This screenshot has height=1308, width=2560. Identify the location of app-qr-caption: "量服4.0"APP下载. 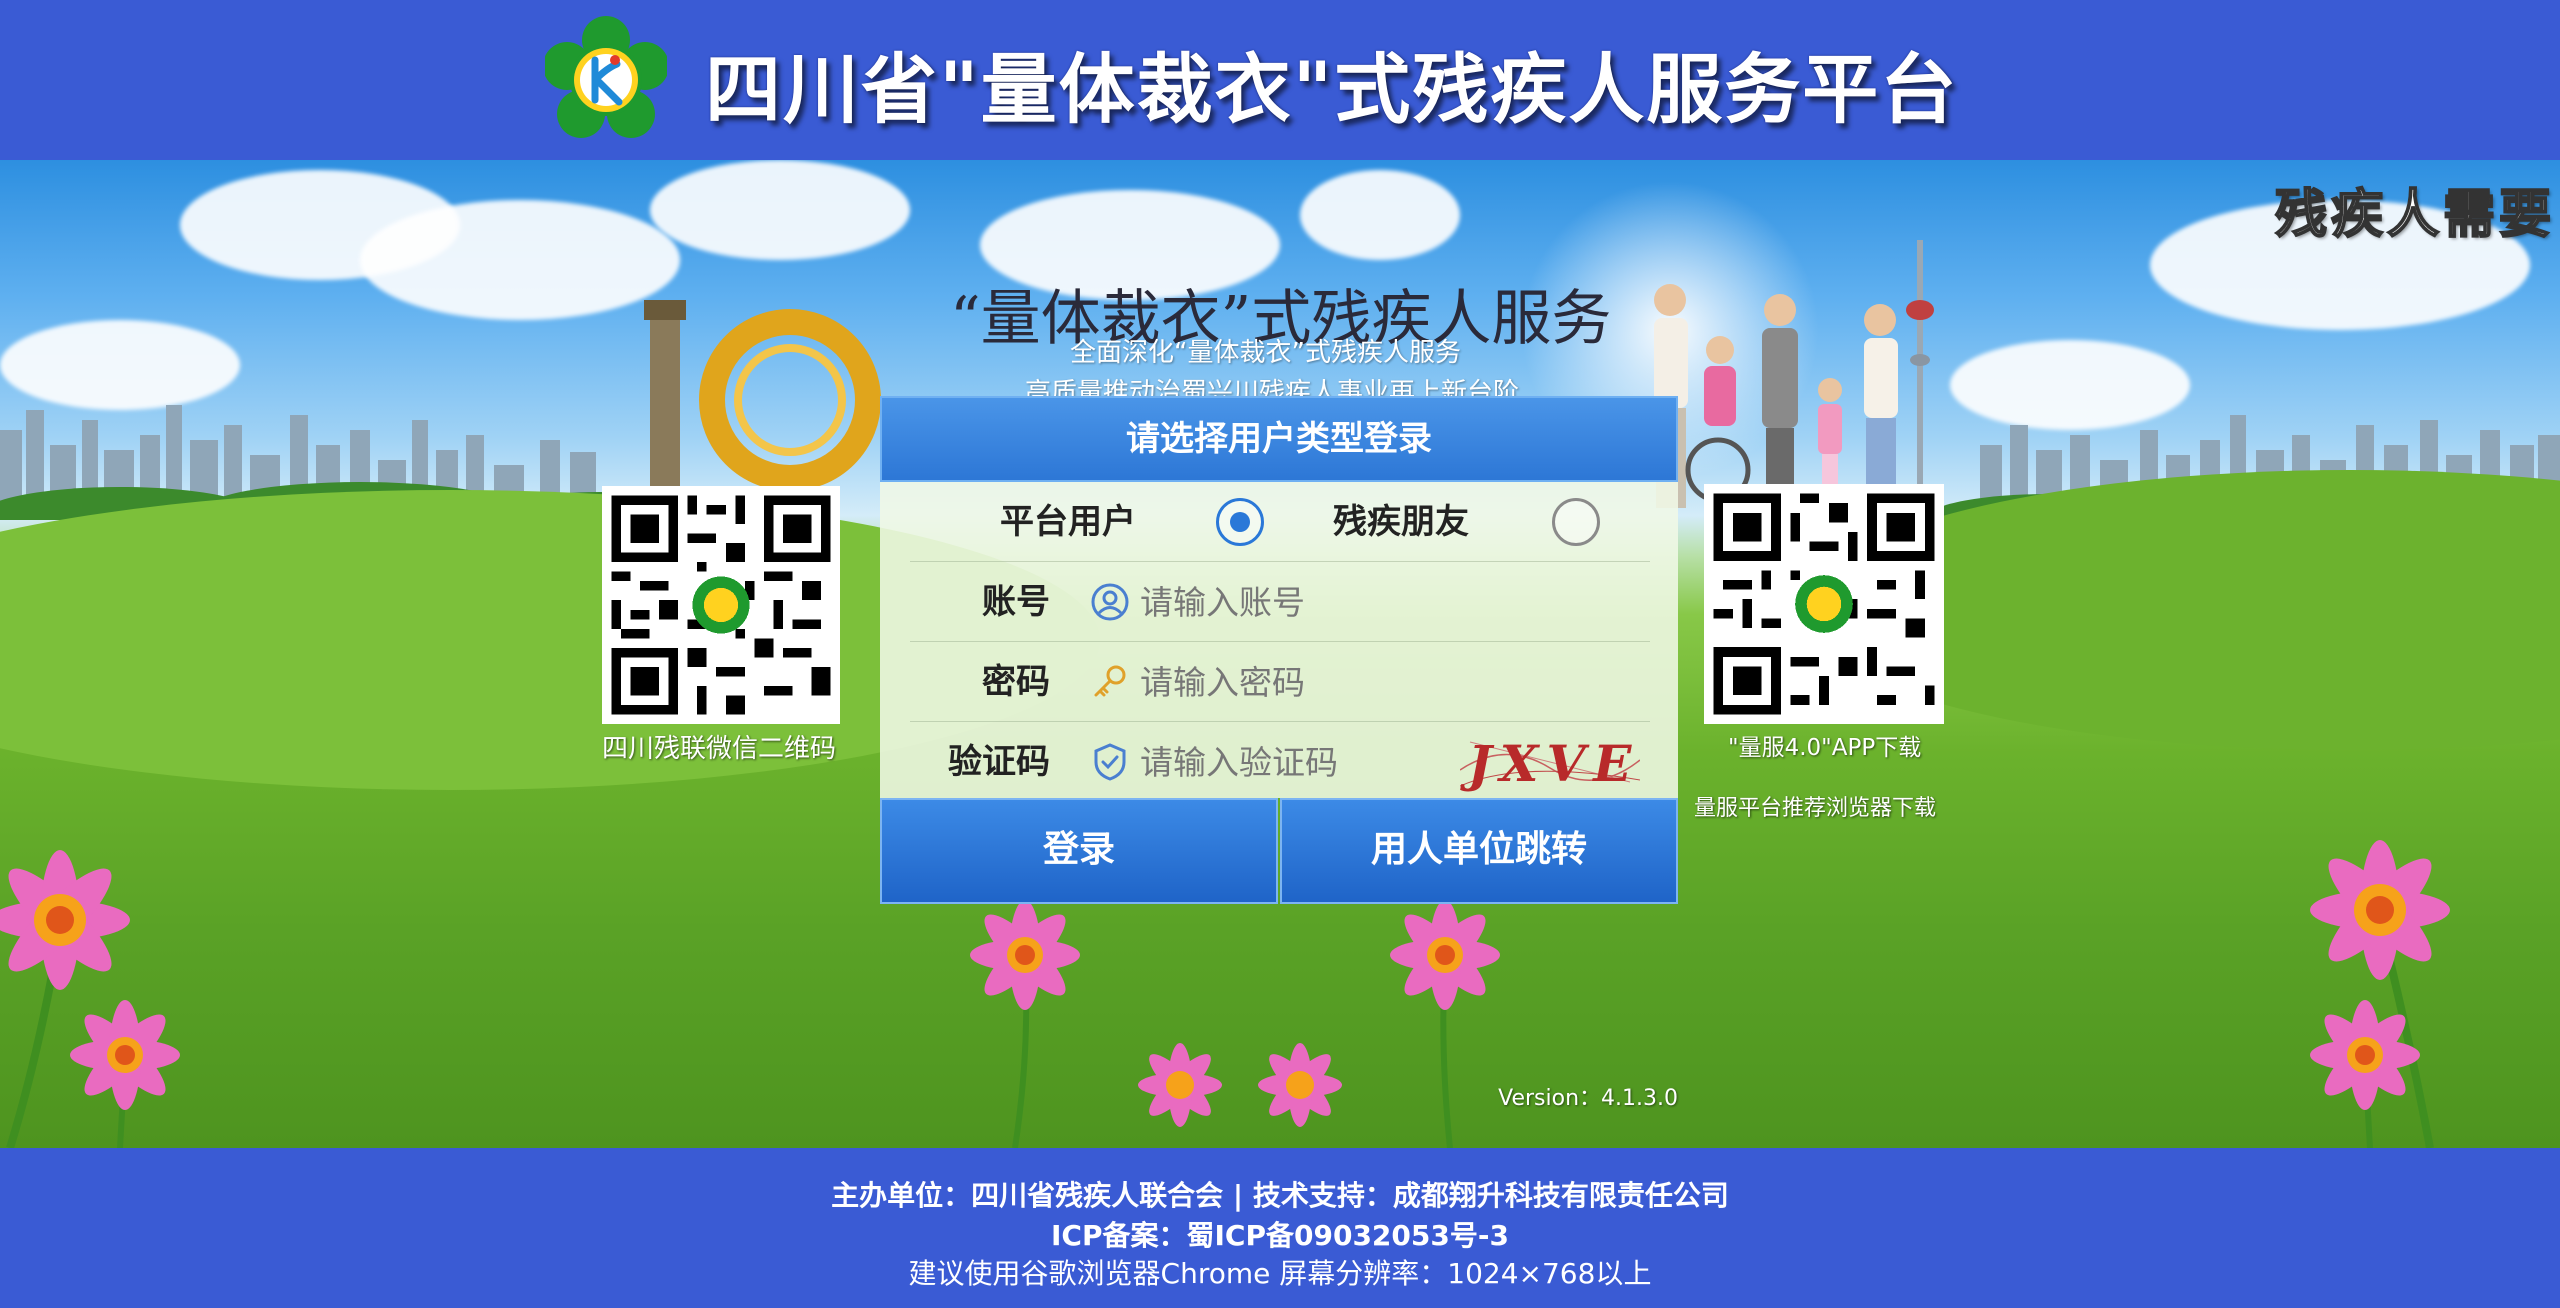
(1825, 748).